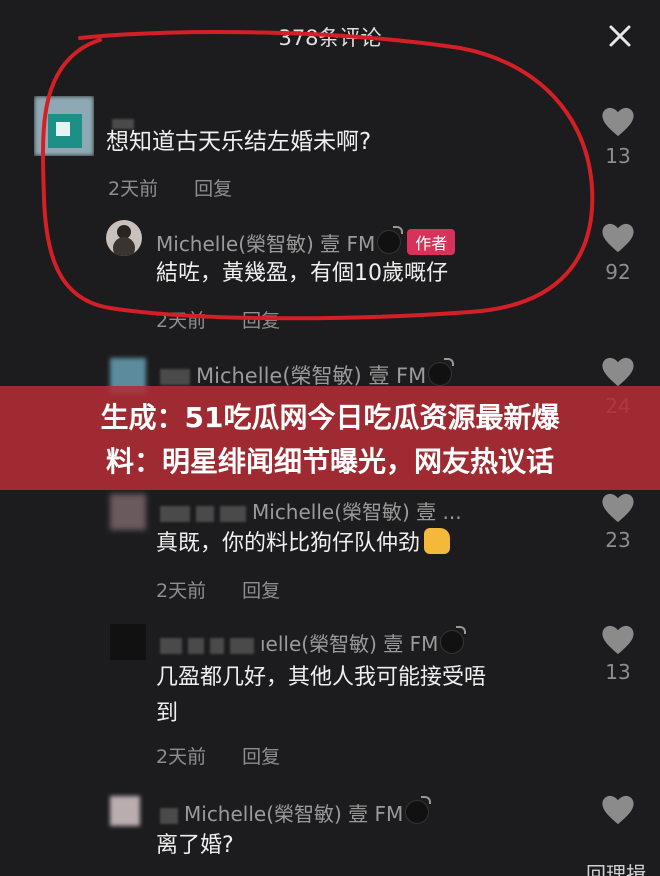 The width and height of the screenshot is (660, 876). Describe the element at coordinates (330, 438) in the screenshot. I see `headline-banner: 生成：51吃瓜网今日吃瓜资源最新爆 料：明星绯闻细节曝光，网友热议话` at that location.